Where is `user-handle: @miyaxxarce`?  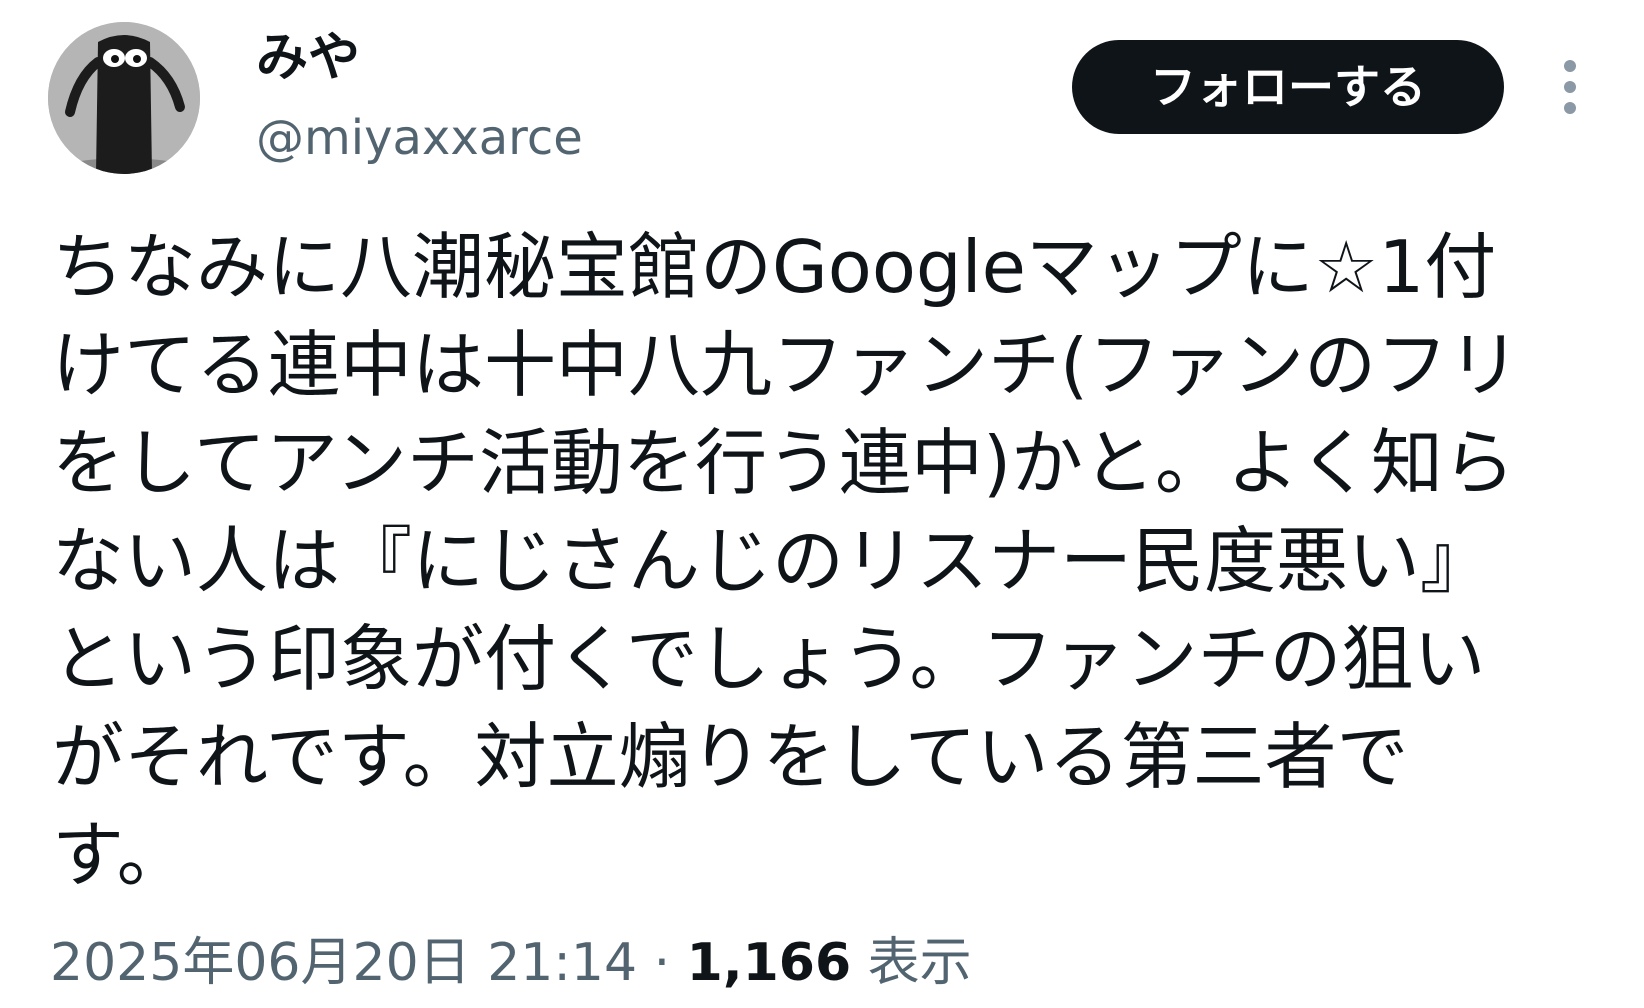 user-handle: @miyaxxarce is located at coordinates (419, 138).